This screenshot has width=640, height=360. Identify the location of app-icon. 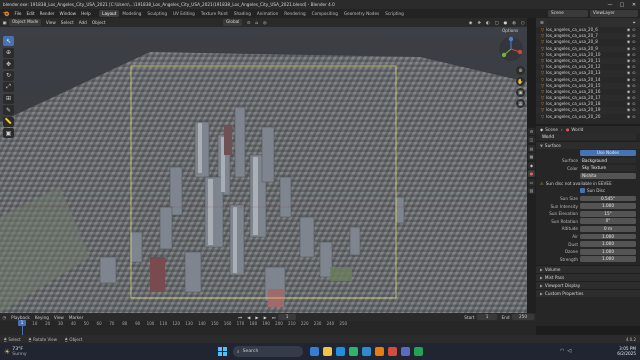
(392, 351).